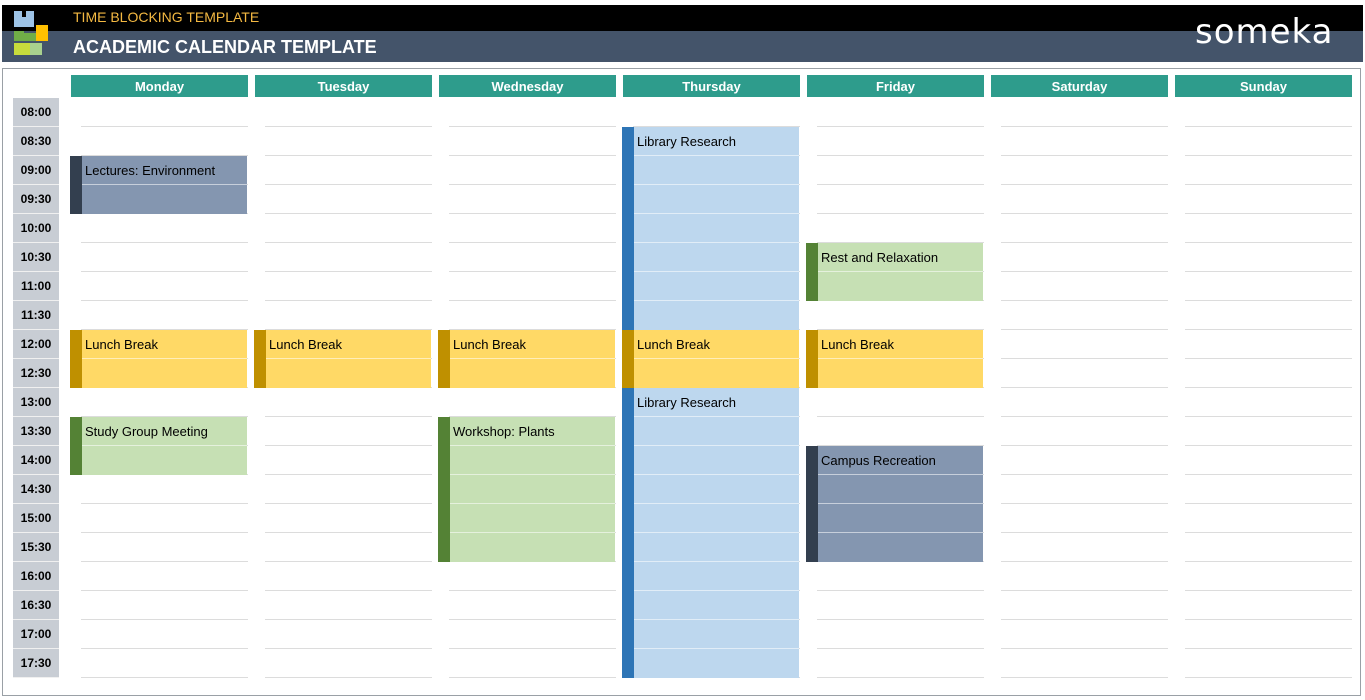 Image resolution: width=1365 pixels, height=700 pixels. I want to click on day-header-sunday: Sunday, so click(1263, 86).